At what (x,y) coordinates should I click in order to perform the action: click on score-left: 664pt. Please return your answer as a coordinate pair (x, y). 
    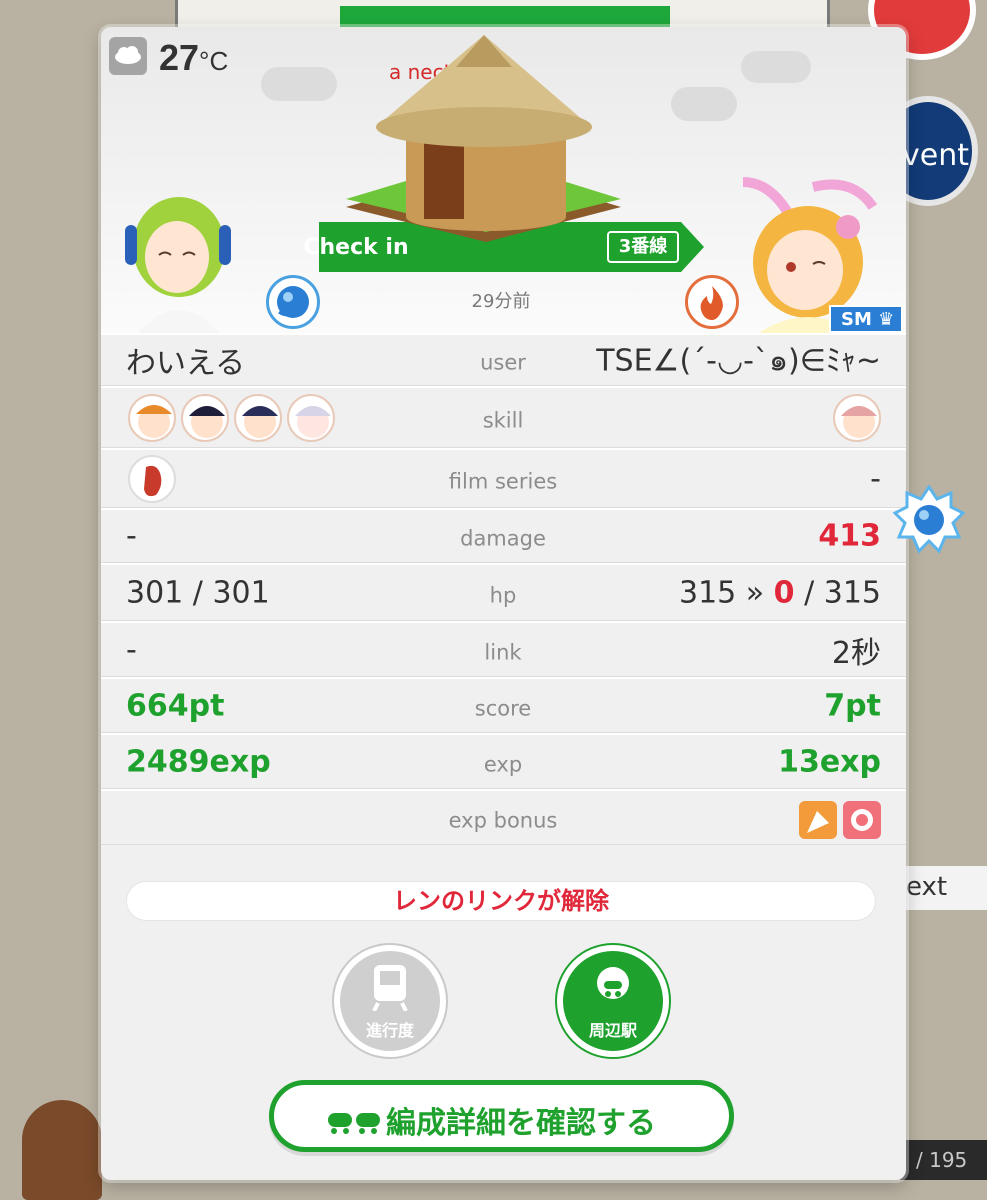
    Looking at the image, I should click on (175, 705).